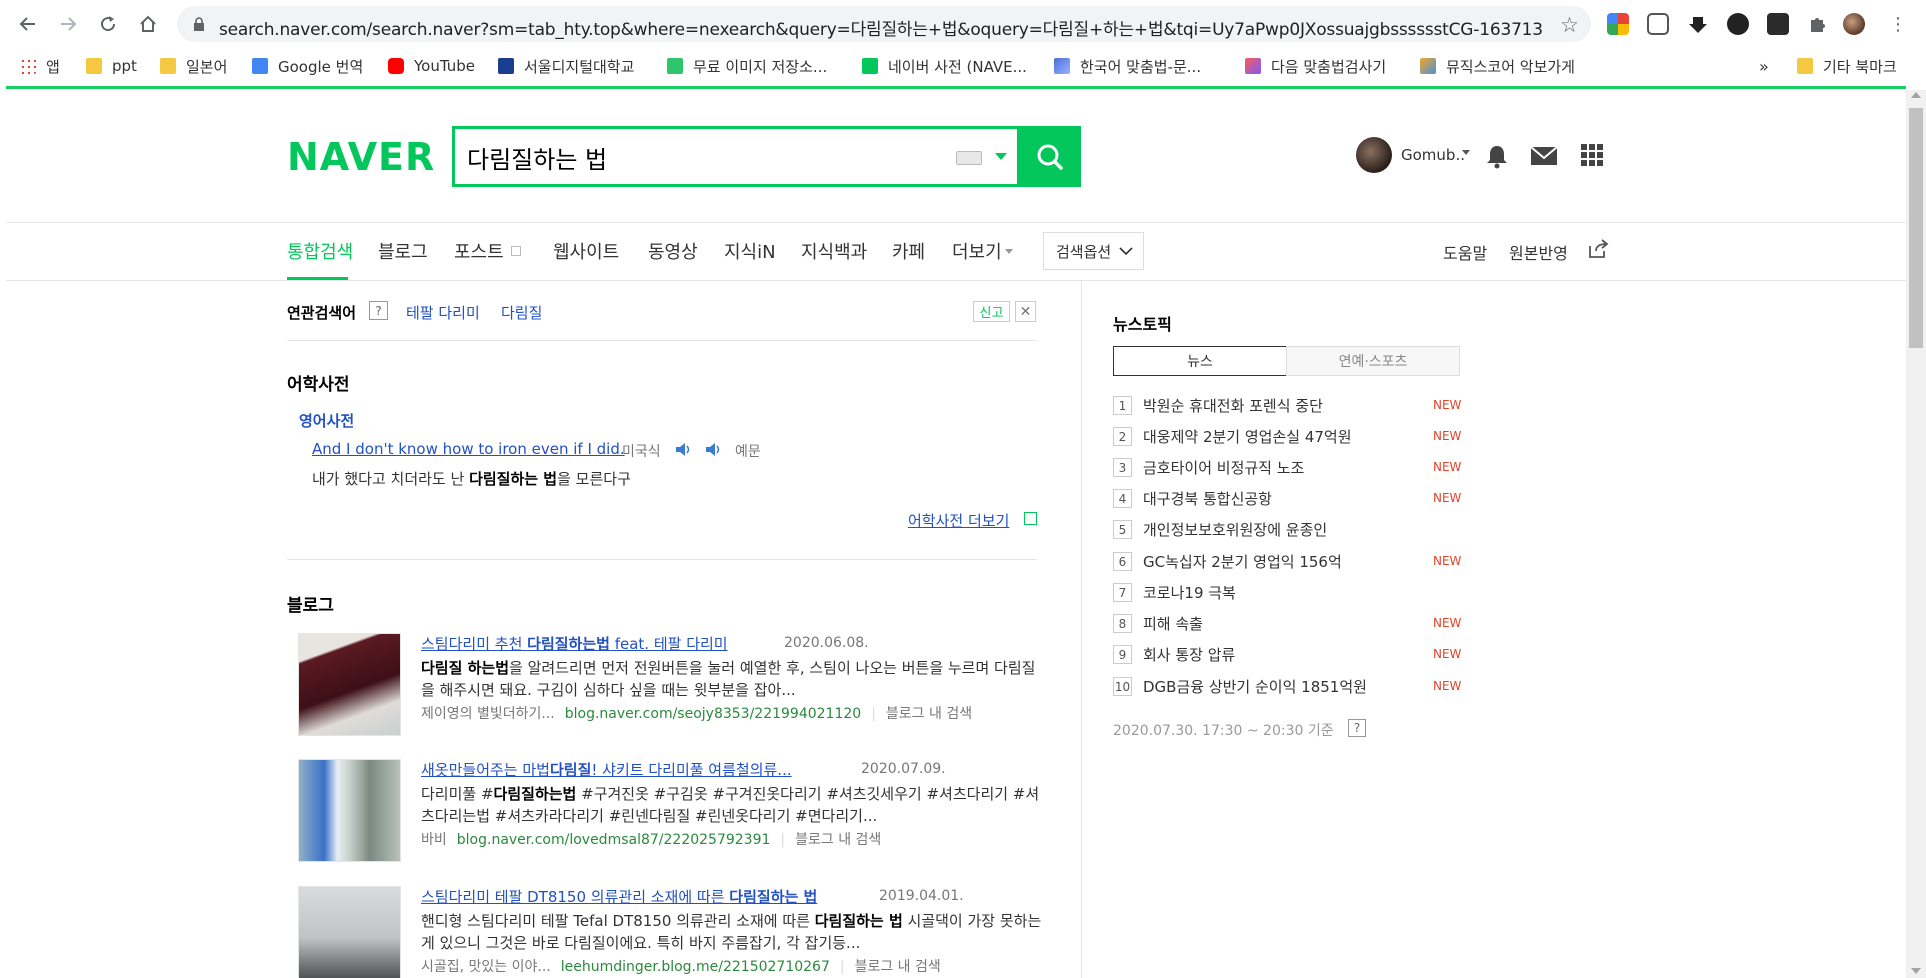 The image size is (1926, 978). I want to click on autocomplete-toggle-arrow-icon, so click(1001, 156).